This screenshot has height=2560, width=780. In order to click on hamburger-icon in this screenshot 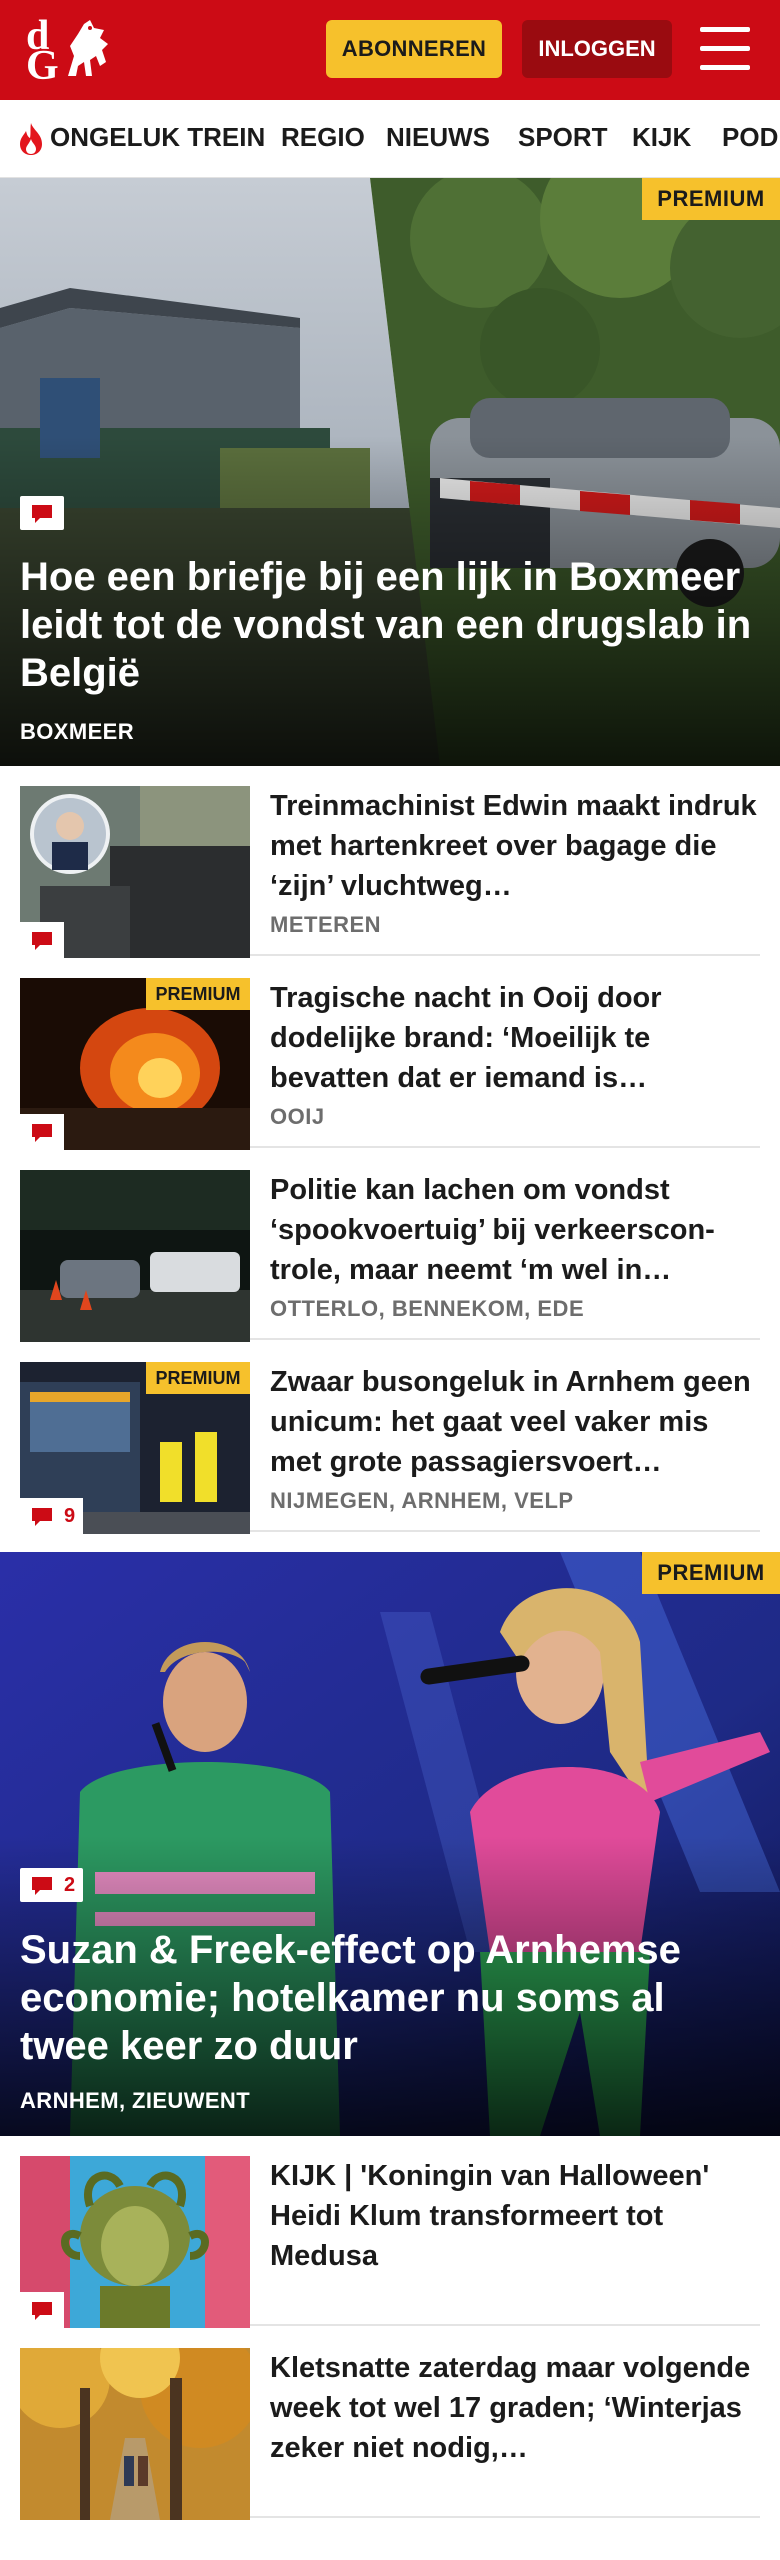, I will do `click(726, 49)`.